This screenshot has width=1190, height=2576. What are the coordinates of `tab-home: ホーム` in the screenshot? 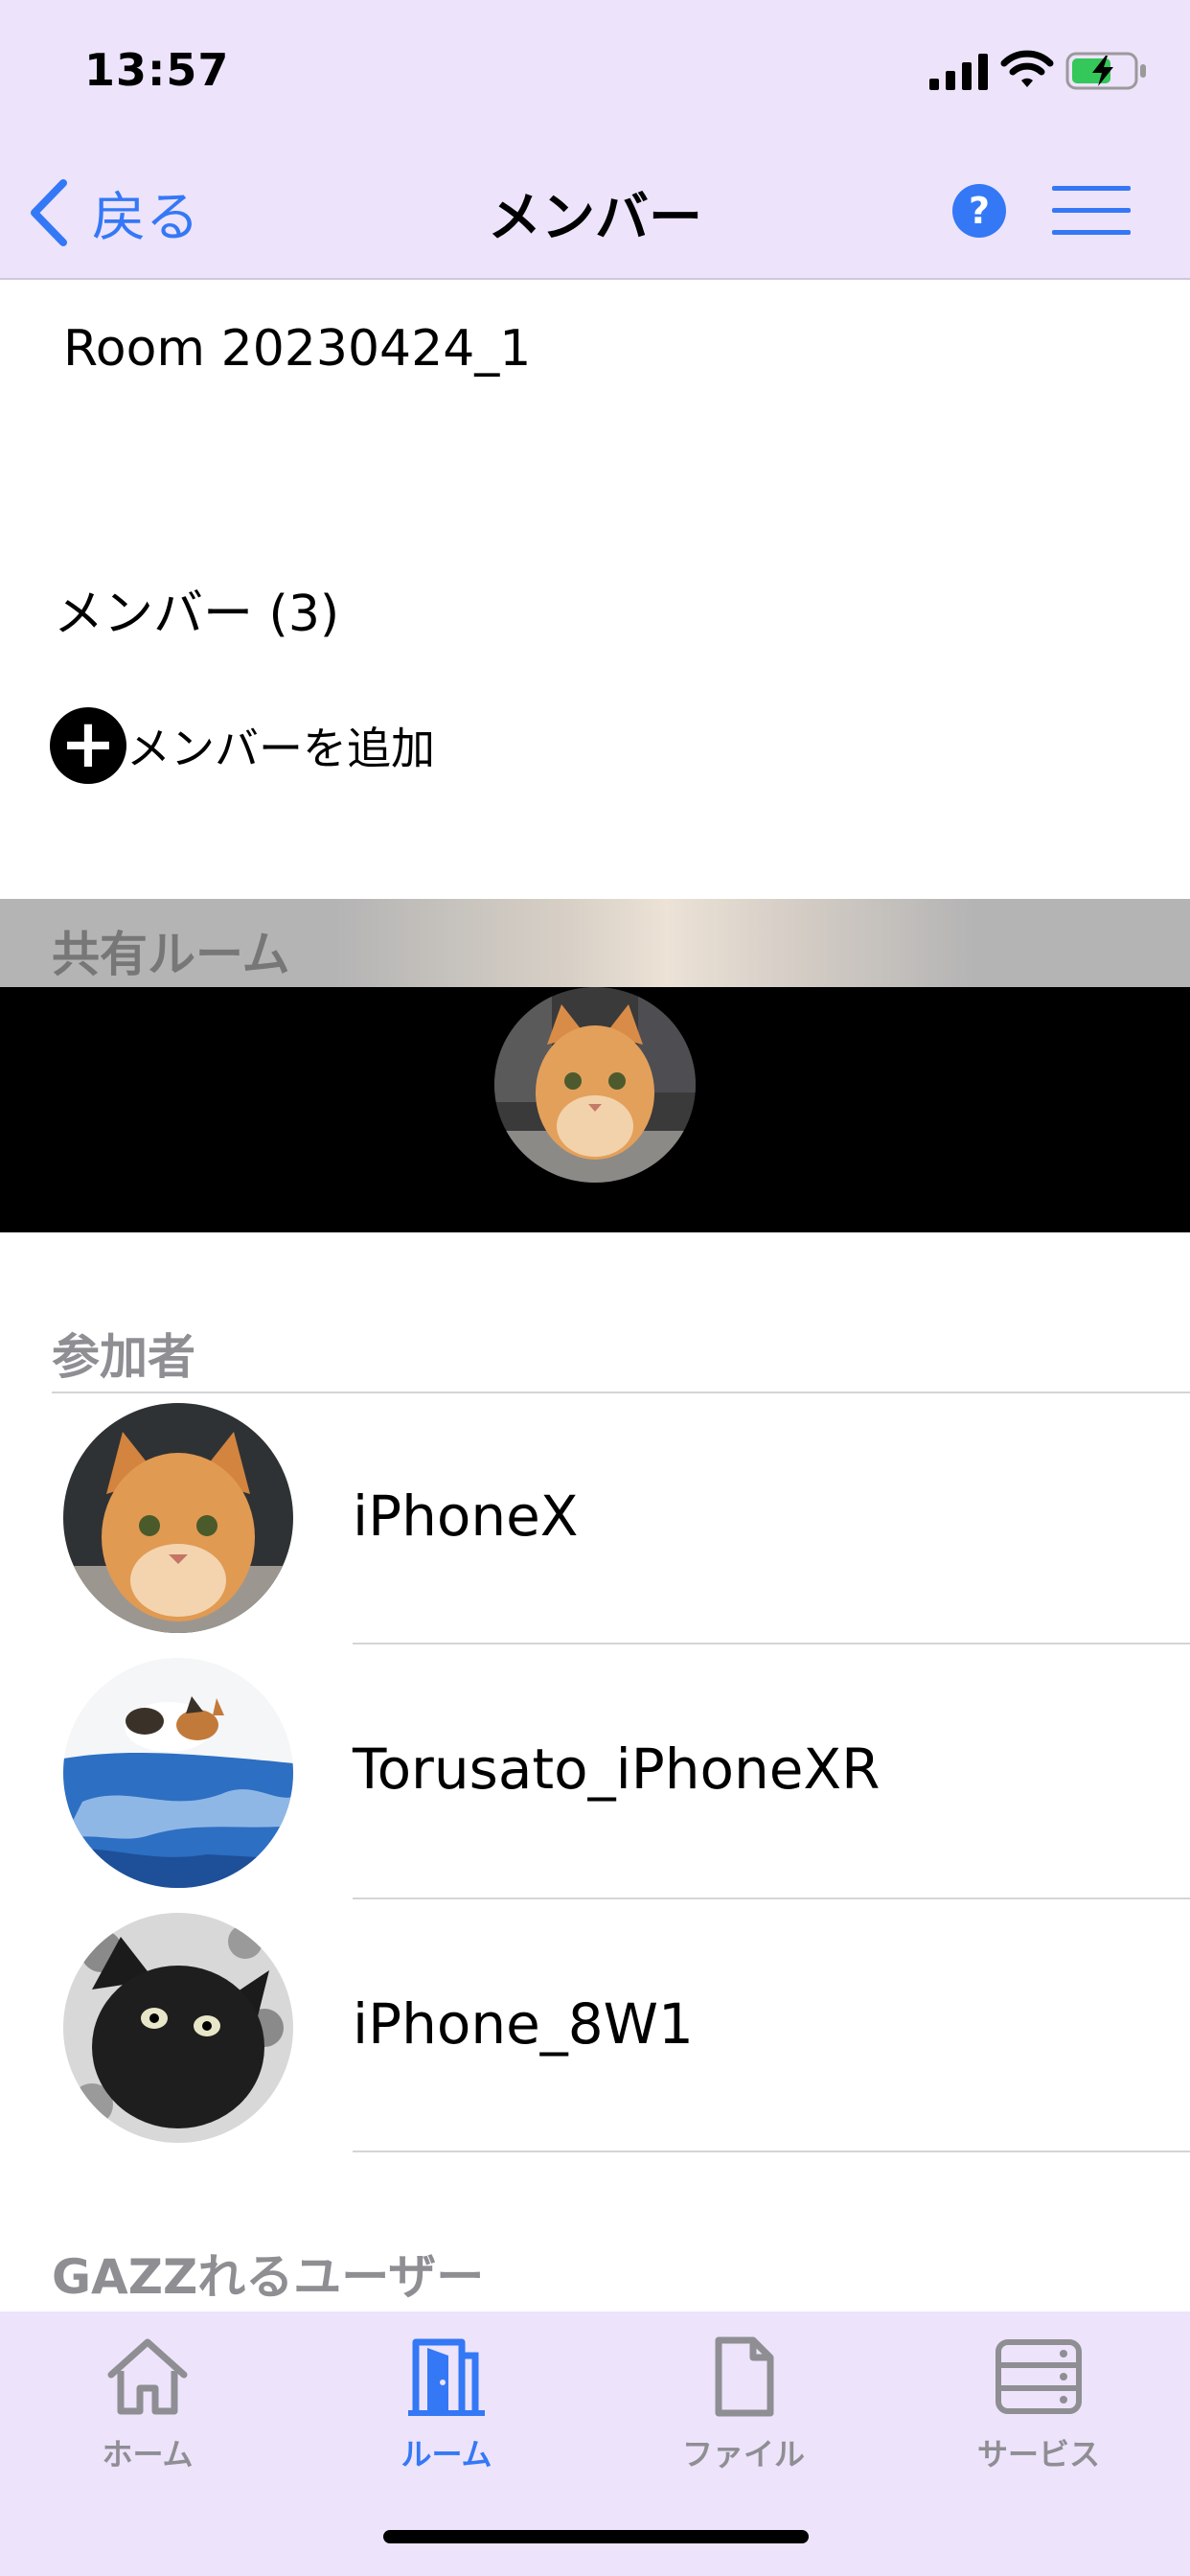 It's located at (148, 2405).